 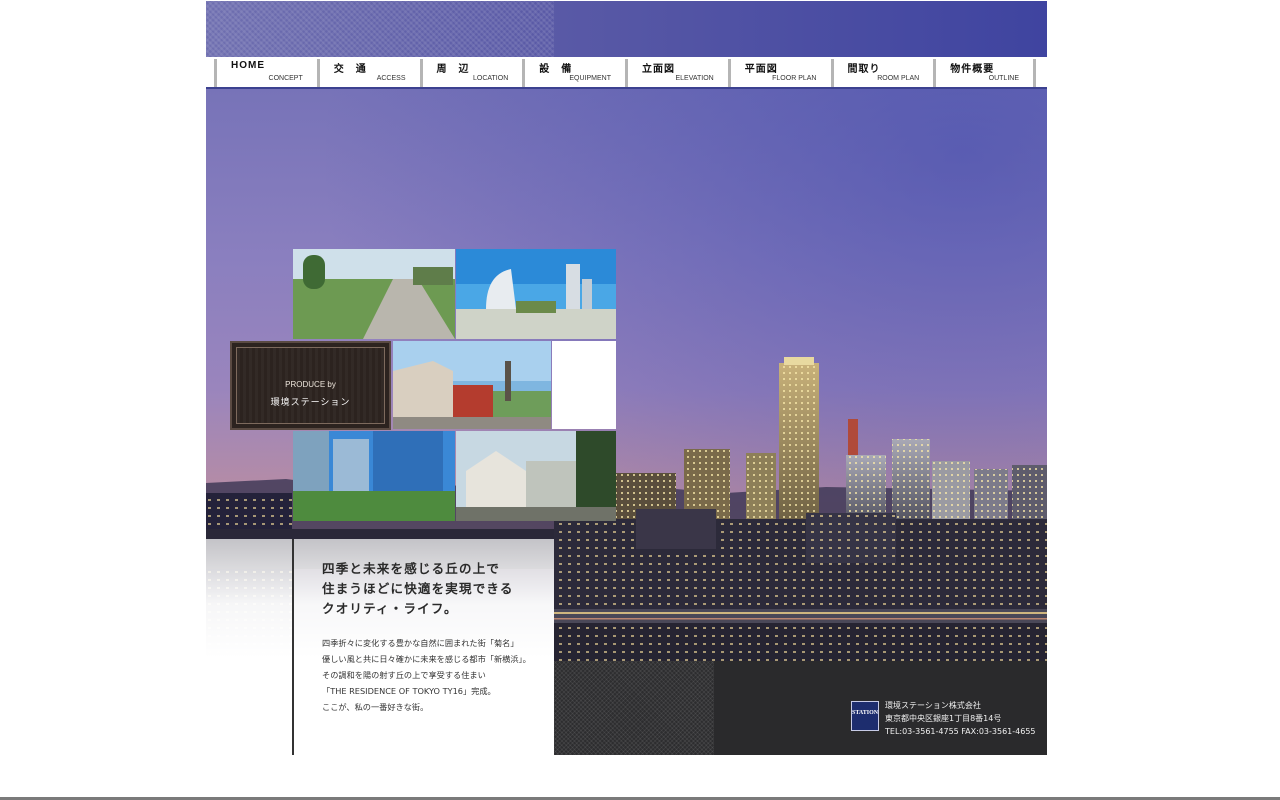 I want to click on company-phone-fax: TEL:03-3561-4755 FAX:03-3561-4655, so click(x=960, y=731).